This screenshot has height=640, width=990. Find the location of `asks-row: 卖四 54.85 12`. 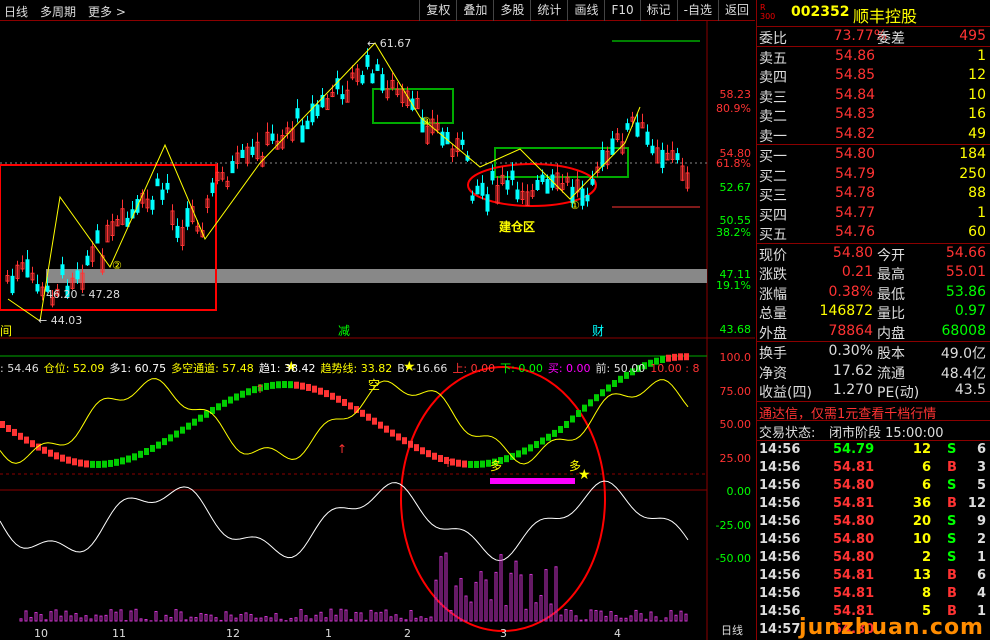

asks-row: 卖四 54.85 12 is located at coordinates (873, 76).